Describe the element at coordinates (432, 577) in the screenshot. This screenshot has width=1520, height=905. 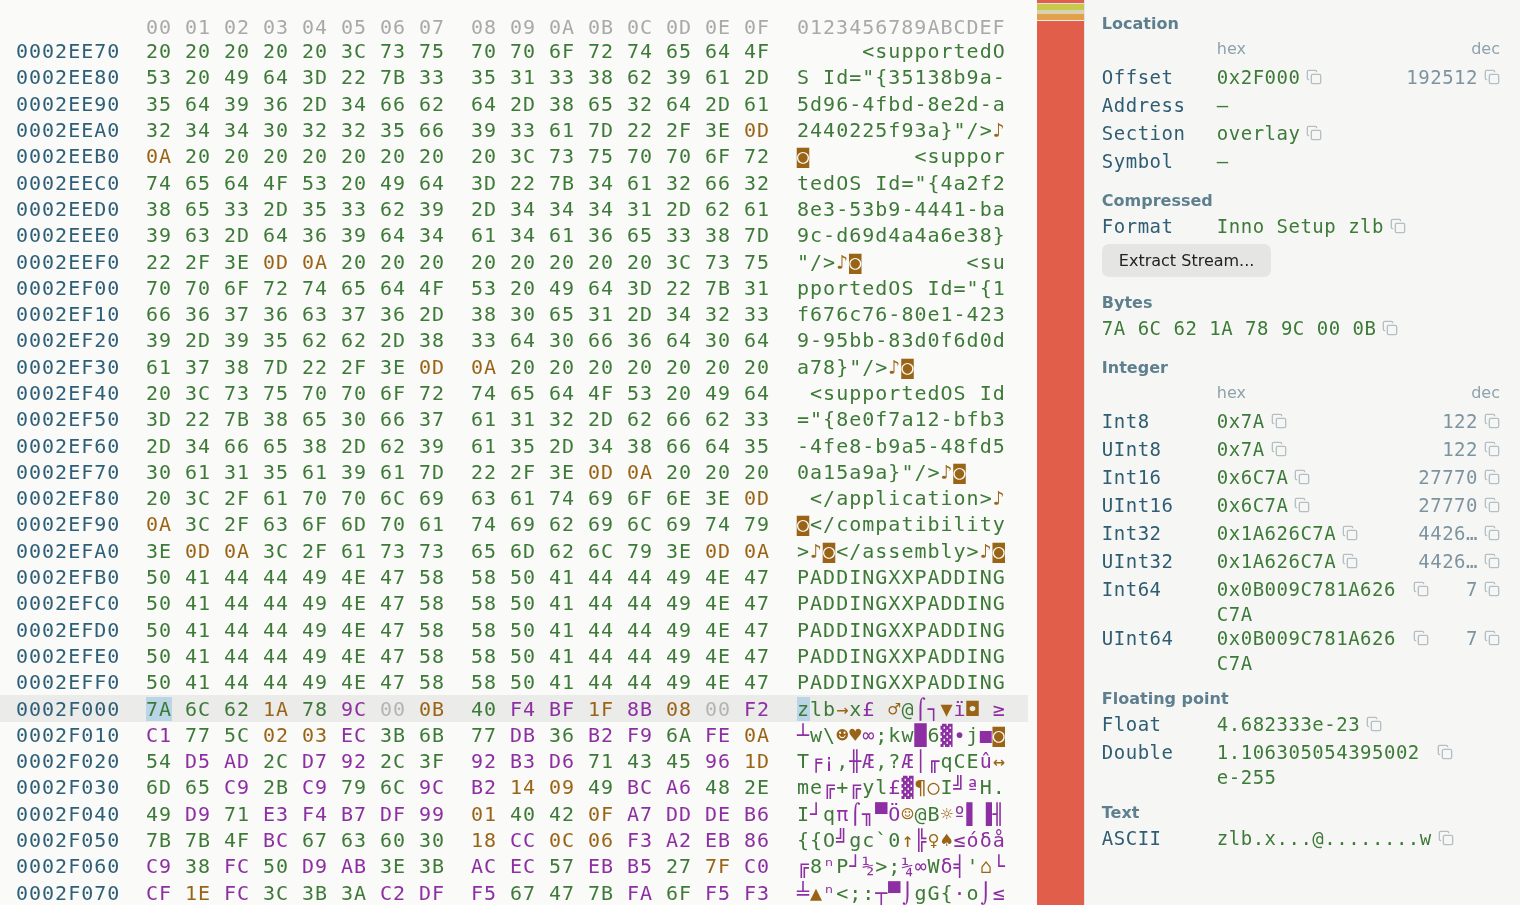
I see `hex-byte: 58` at that location.